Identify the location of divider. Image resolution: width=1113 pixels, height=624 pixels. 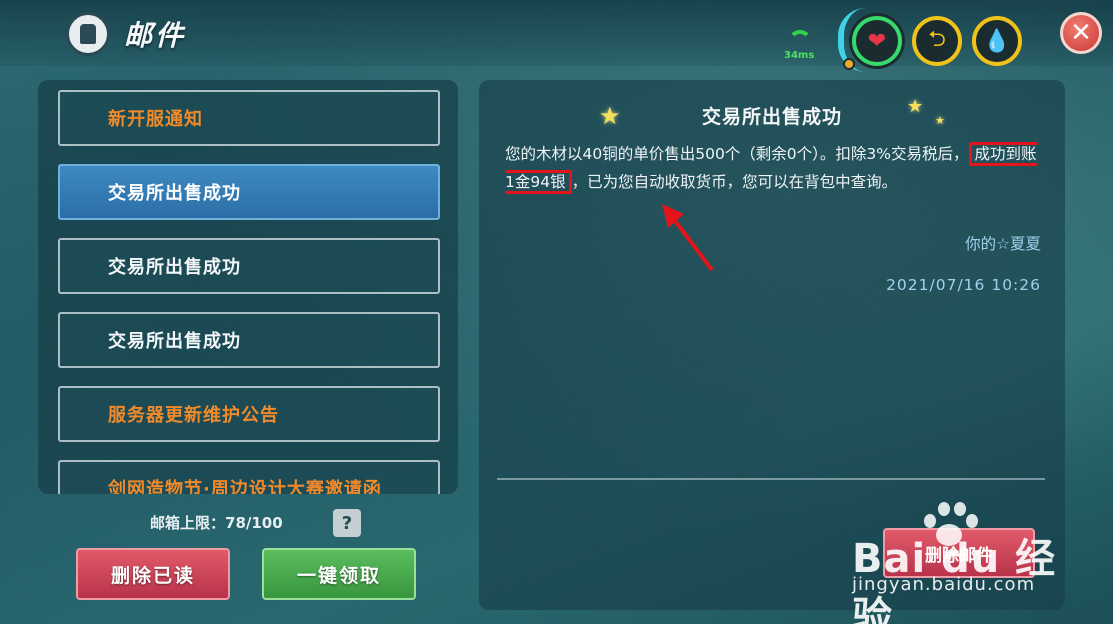
(771, 479).